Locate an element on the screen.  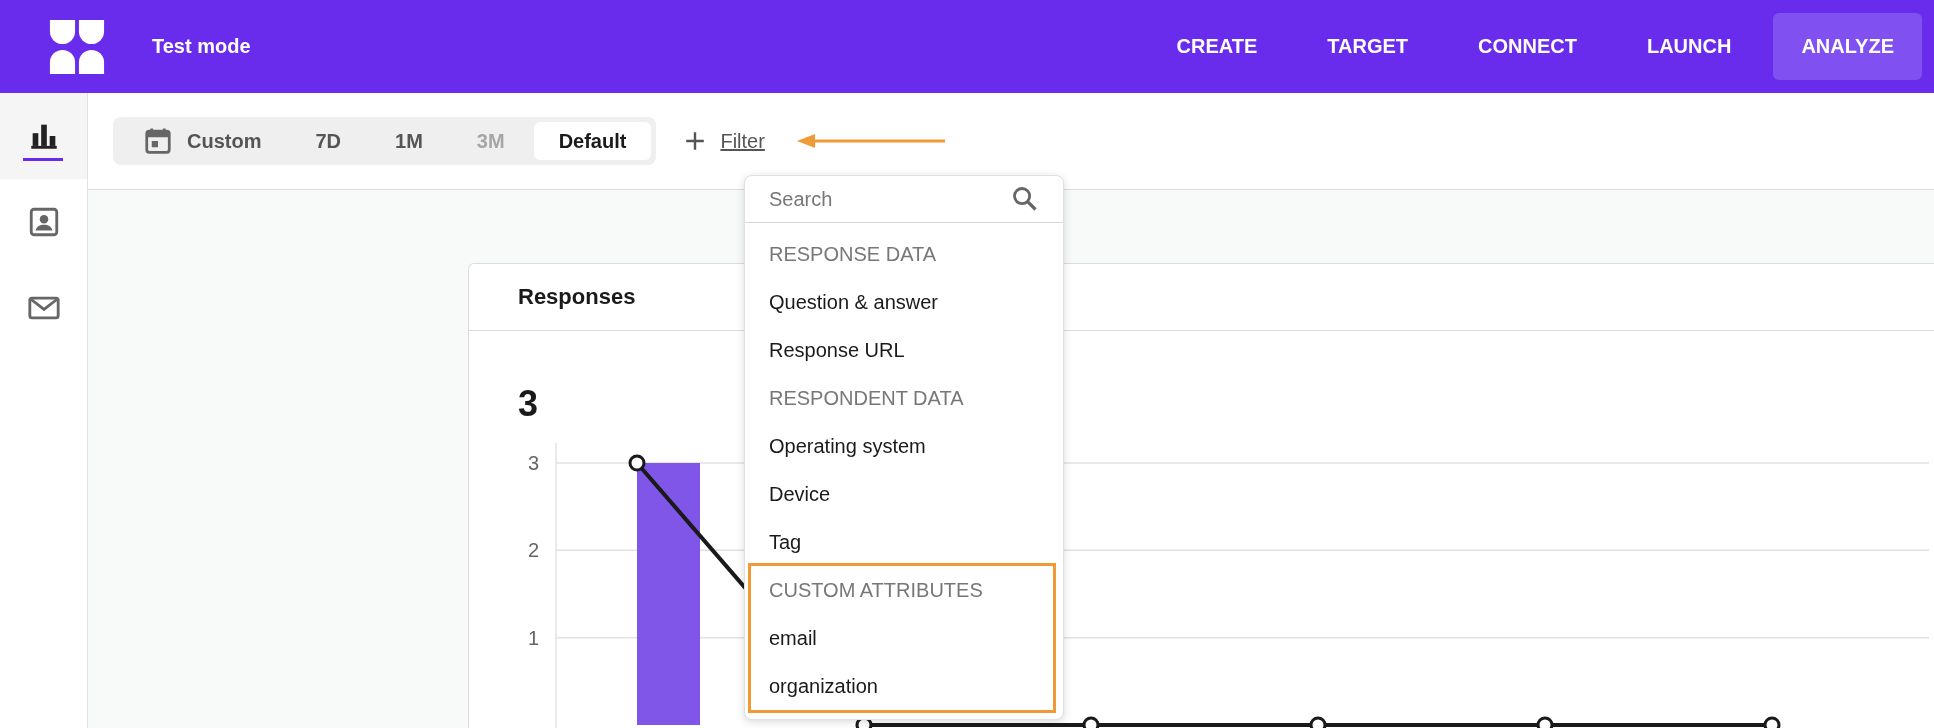
date-range-option: Default is located at coordinates (592, 141).